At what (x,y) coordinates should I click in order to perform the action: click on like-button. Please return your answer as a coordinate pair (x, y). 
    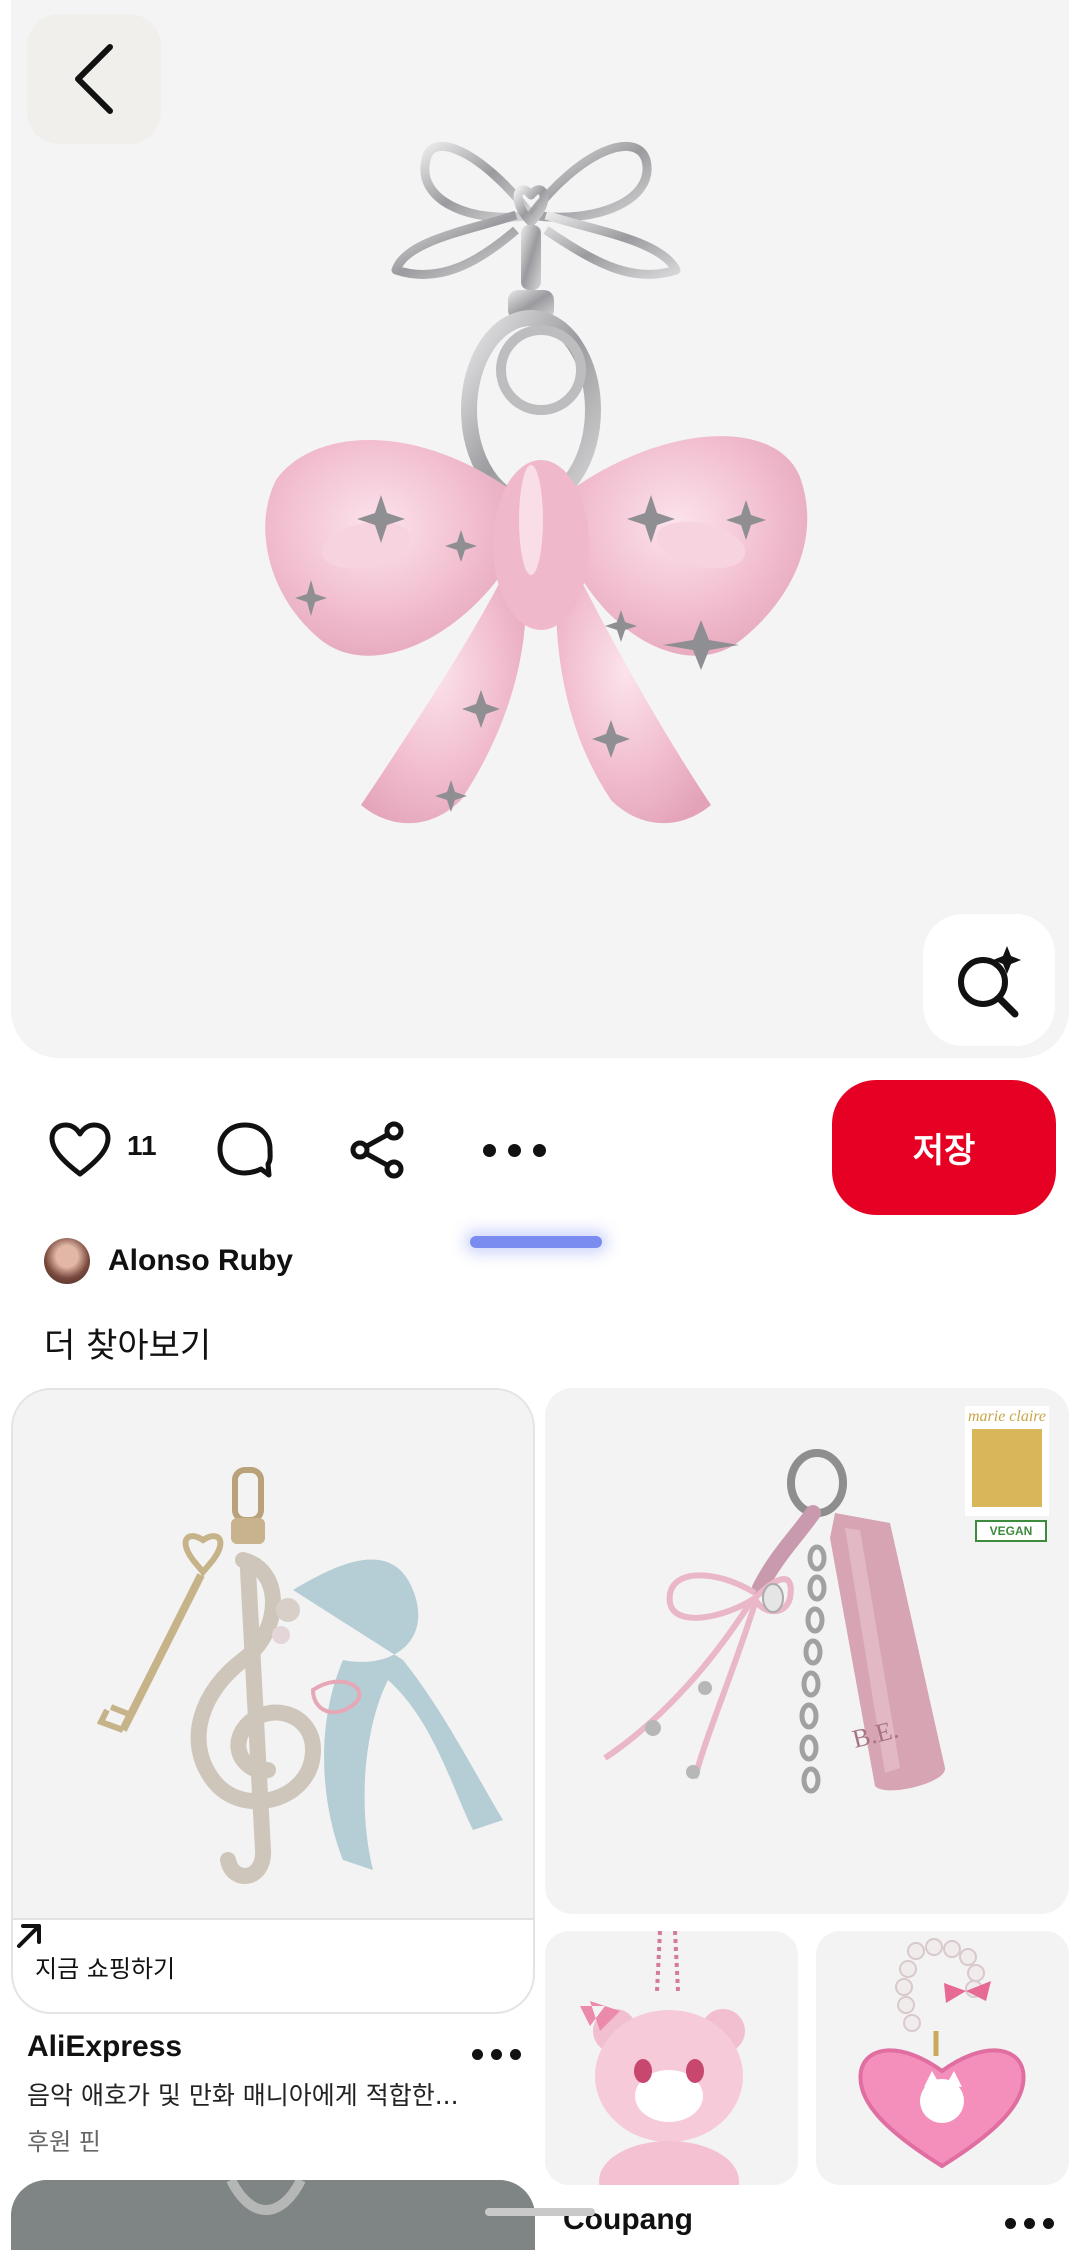
    Looking at the image, I should click on (80, 1150).